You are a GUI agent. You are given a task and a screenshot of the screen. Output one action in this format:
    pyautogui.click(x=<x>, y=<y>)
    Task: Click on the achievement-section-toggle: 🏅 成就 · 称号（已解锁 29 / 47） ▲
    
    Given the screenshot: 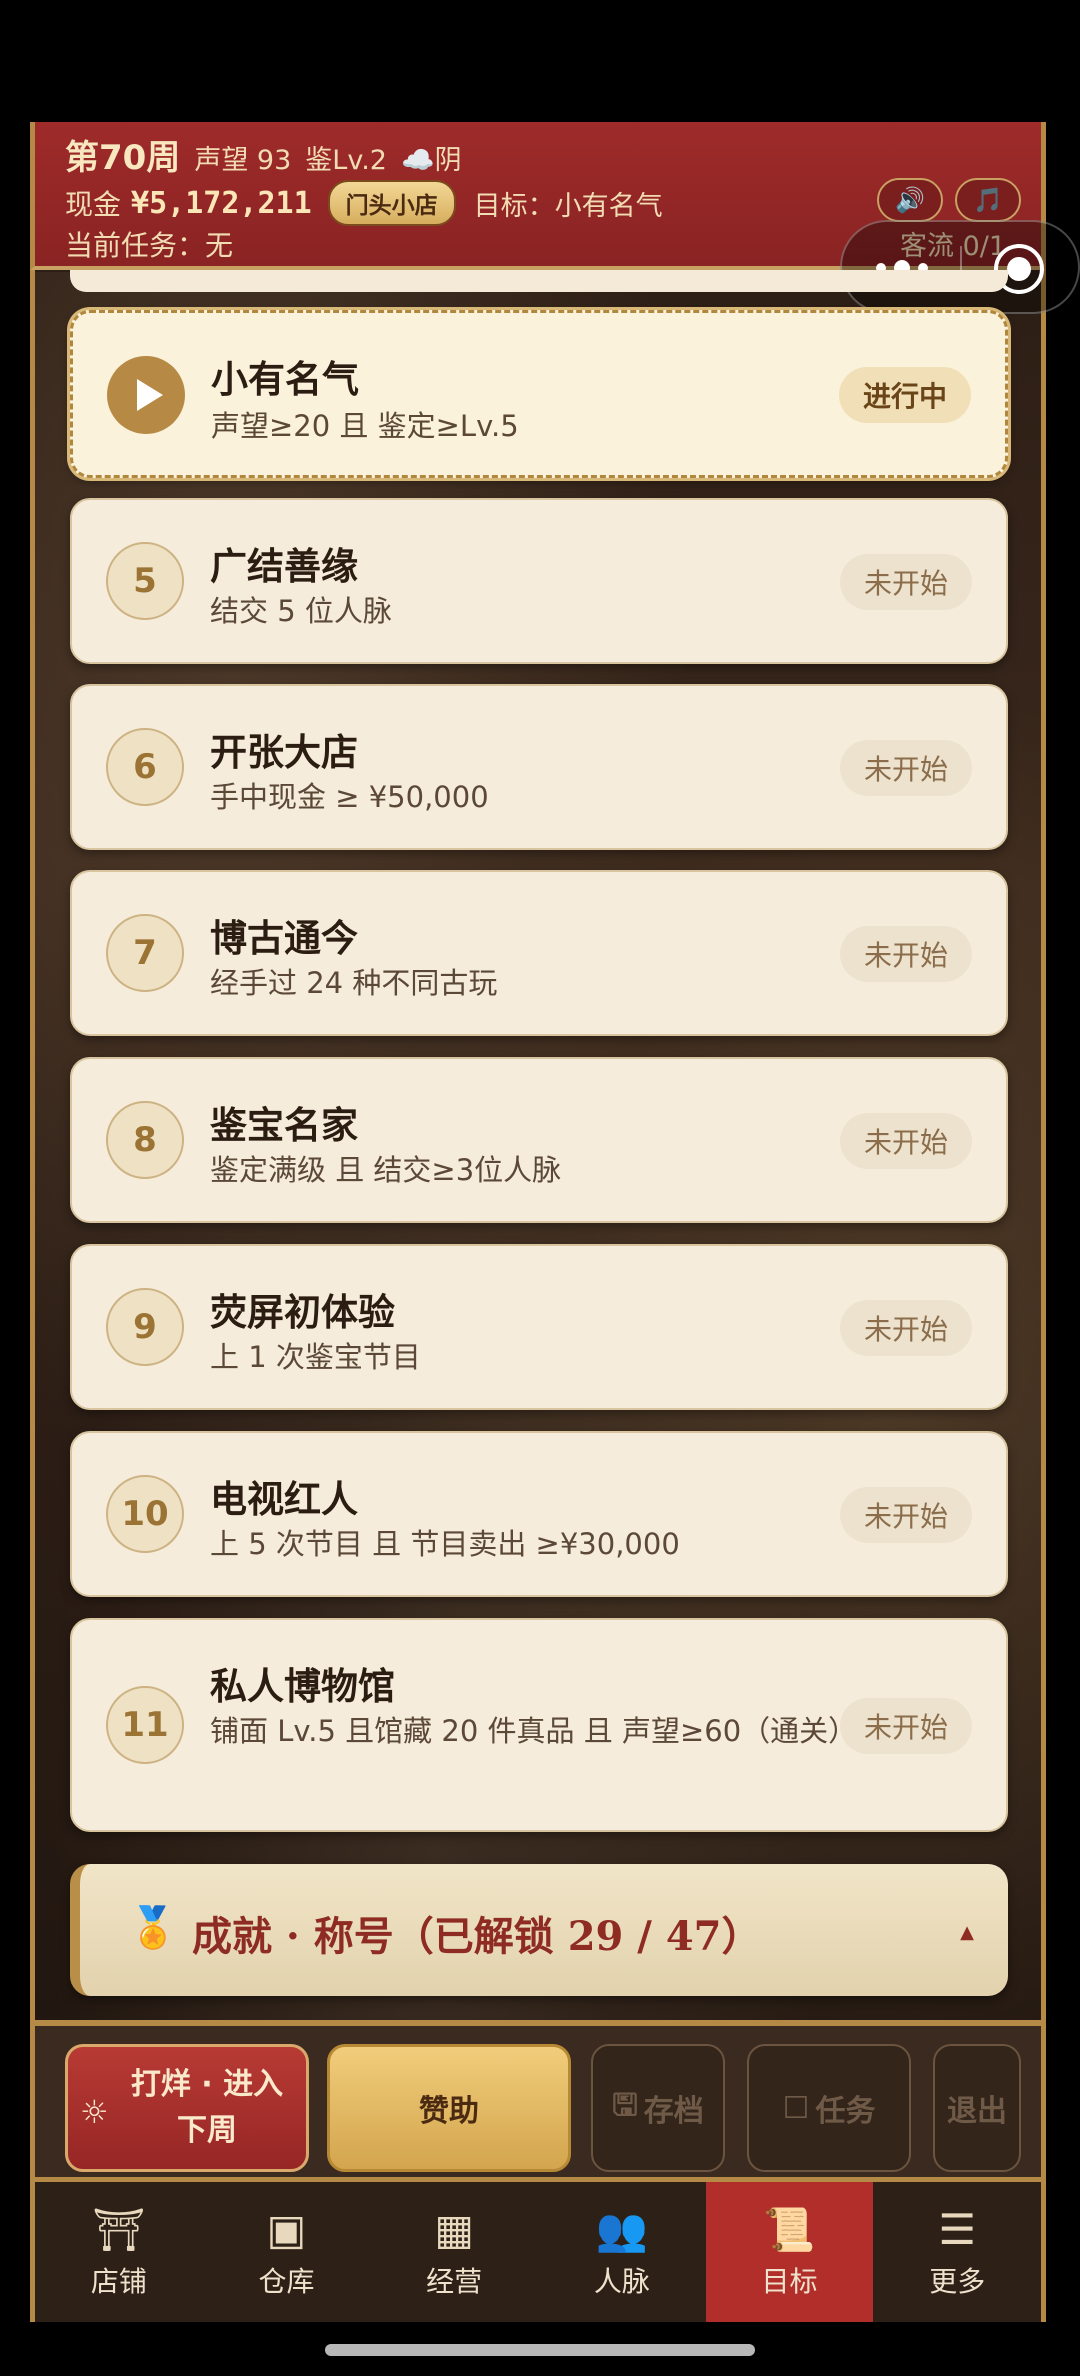 What is the action you would take?
    pyautogui.click(x=539, y=1930)
    